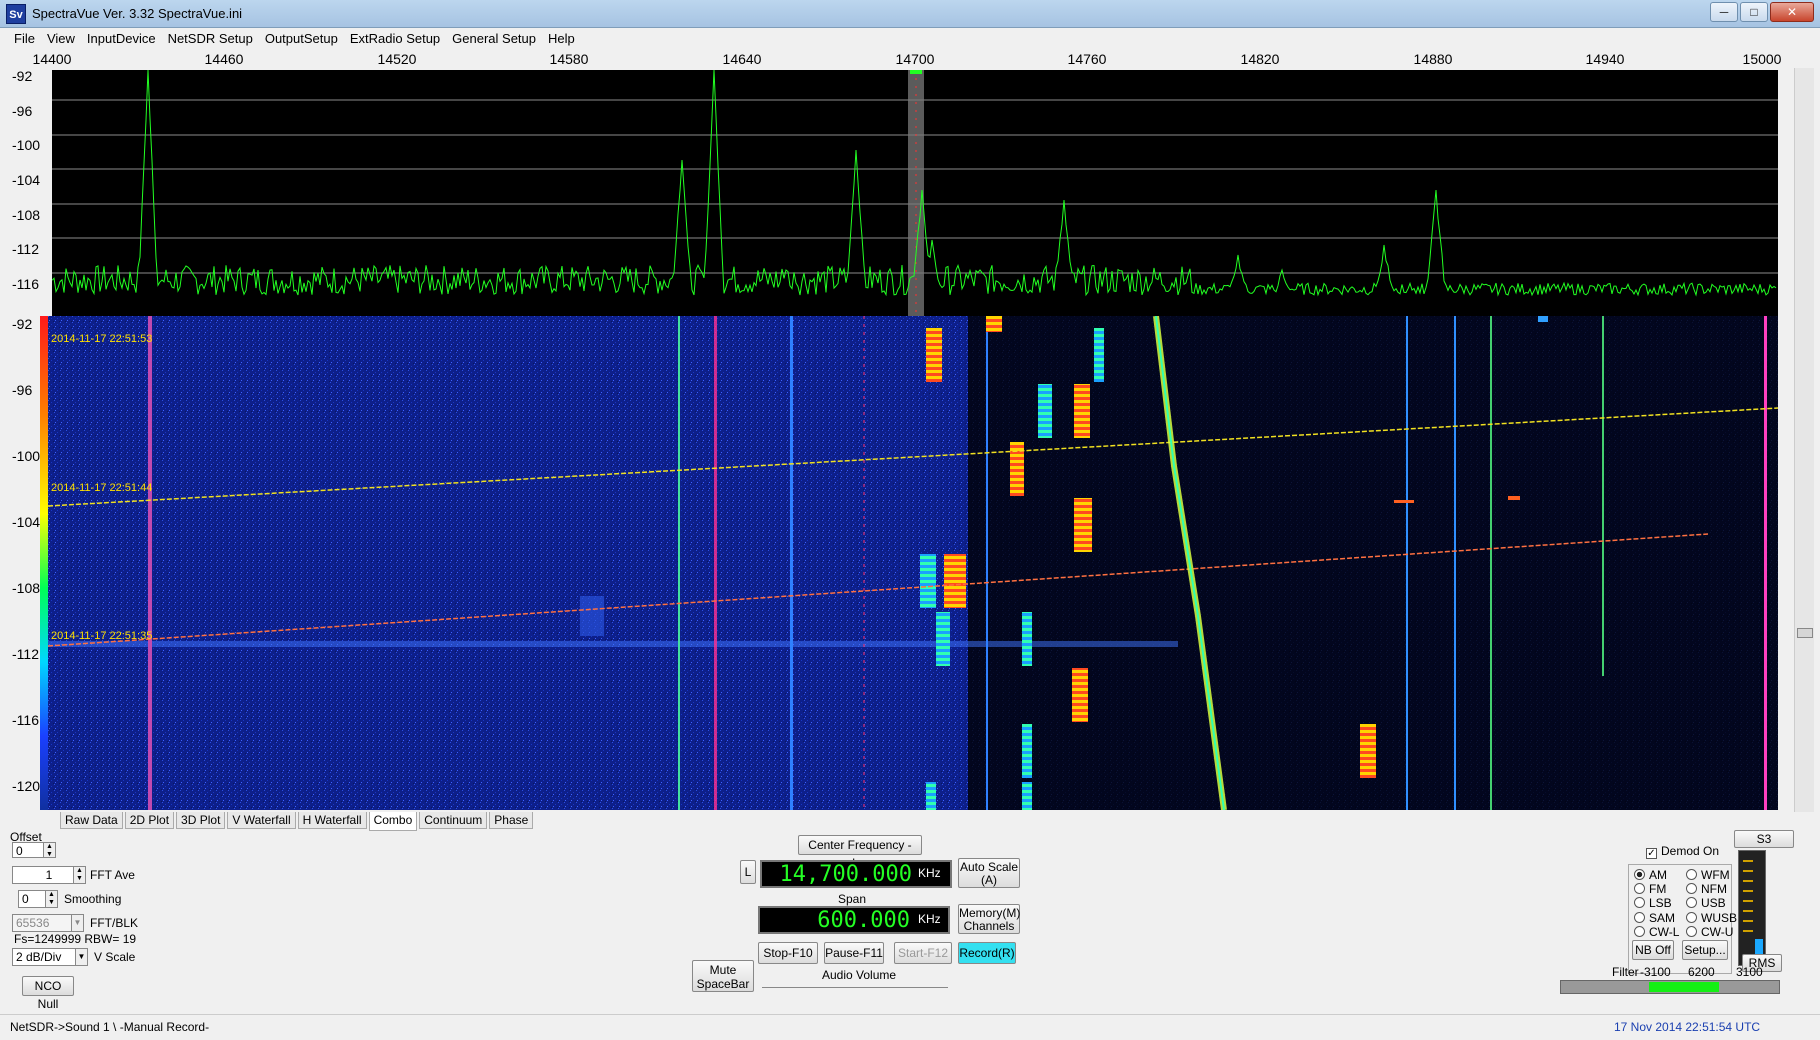  What do you see at coordinates (25, 720) in the screenshot?
I see `waterfall-db-tick: -116` at bounding box center [25, 720].